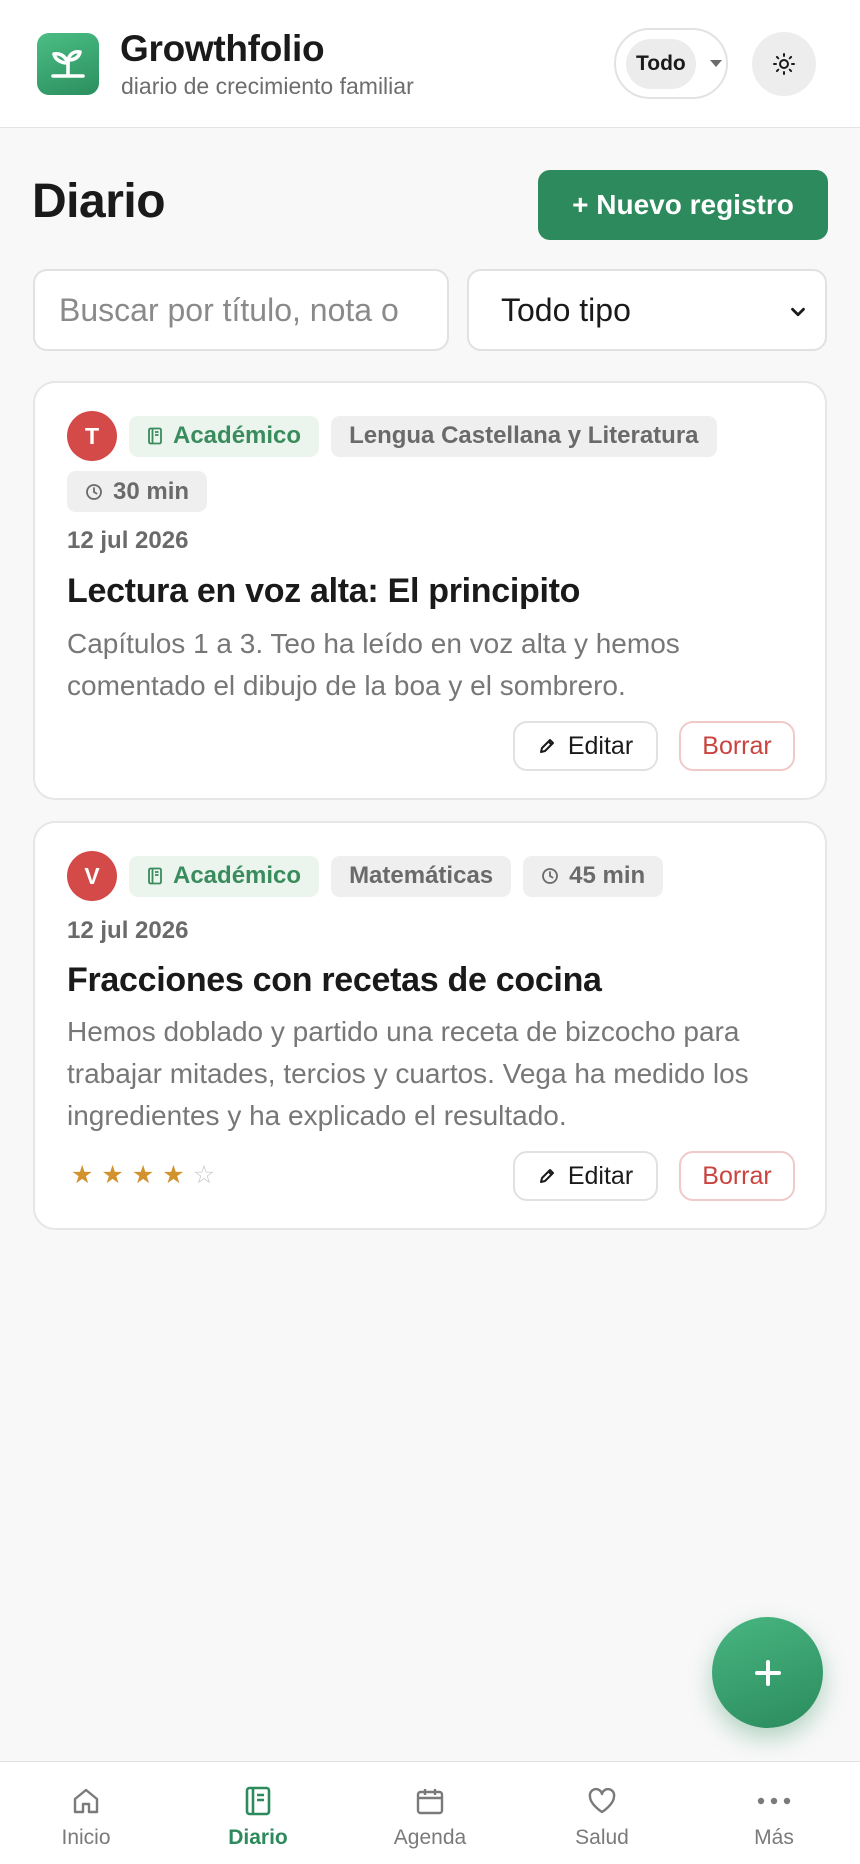  Describe the element at coordinates (68, 64) in the screenshot. I see `sprout-icon` at that location.